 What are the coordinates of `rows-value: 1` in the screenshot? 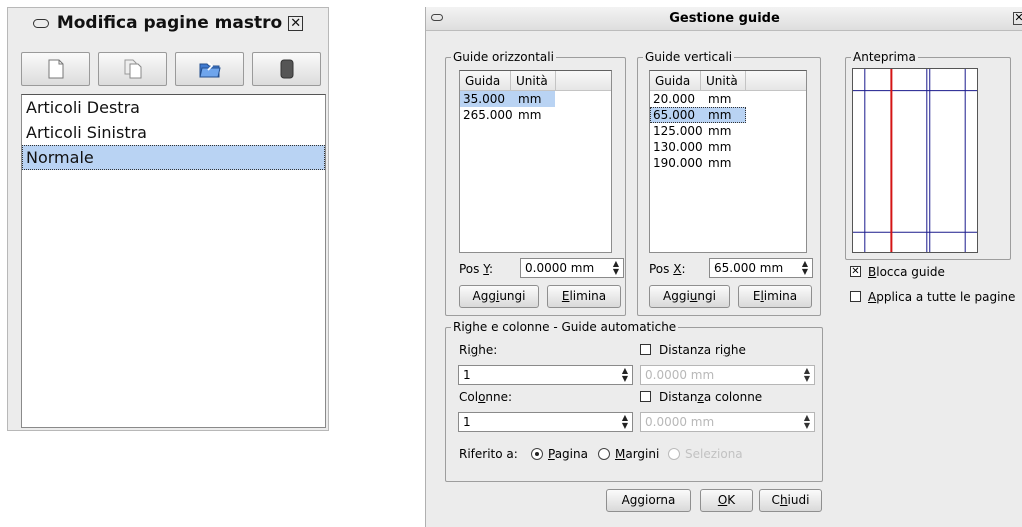 It's located at (467, 375).